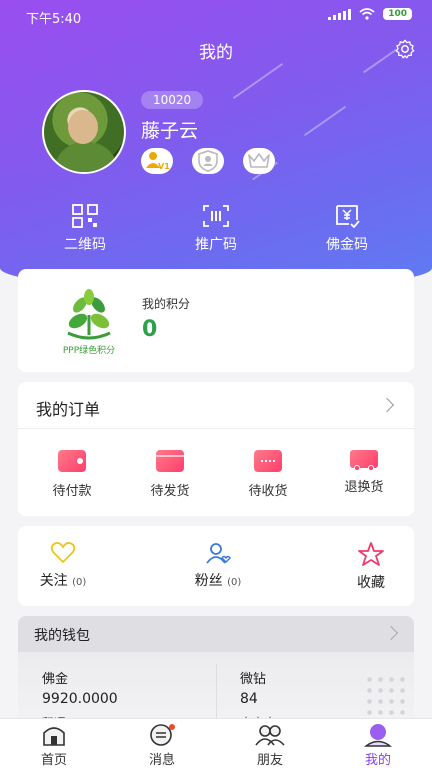 Image resolution: width=432 pixels, height=768 pixels. Describe the element at coordinates (166, 304) in the screenshot. I see `points-label: 我的积分` at that location.